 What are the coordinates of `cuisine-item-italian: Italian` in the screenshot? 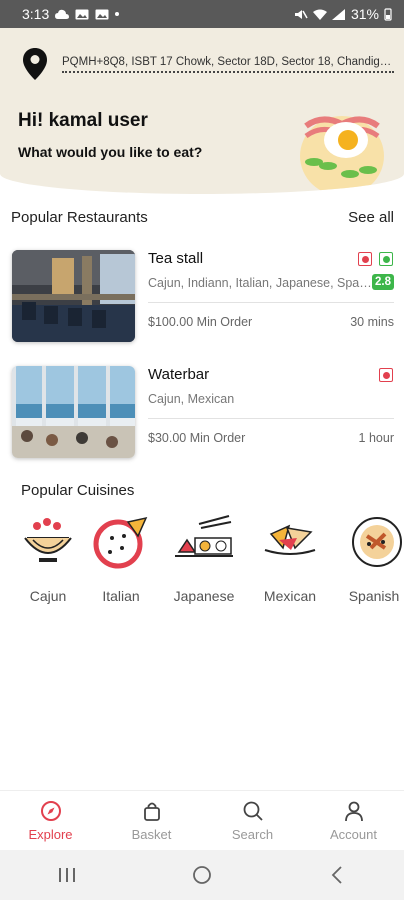 It's located at (121, 558).